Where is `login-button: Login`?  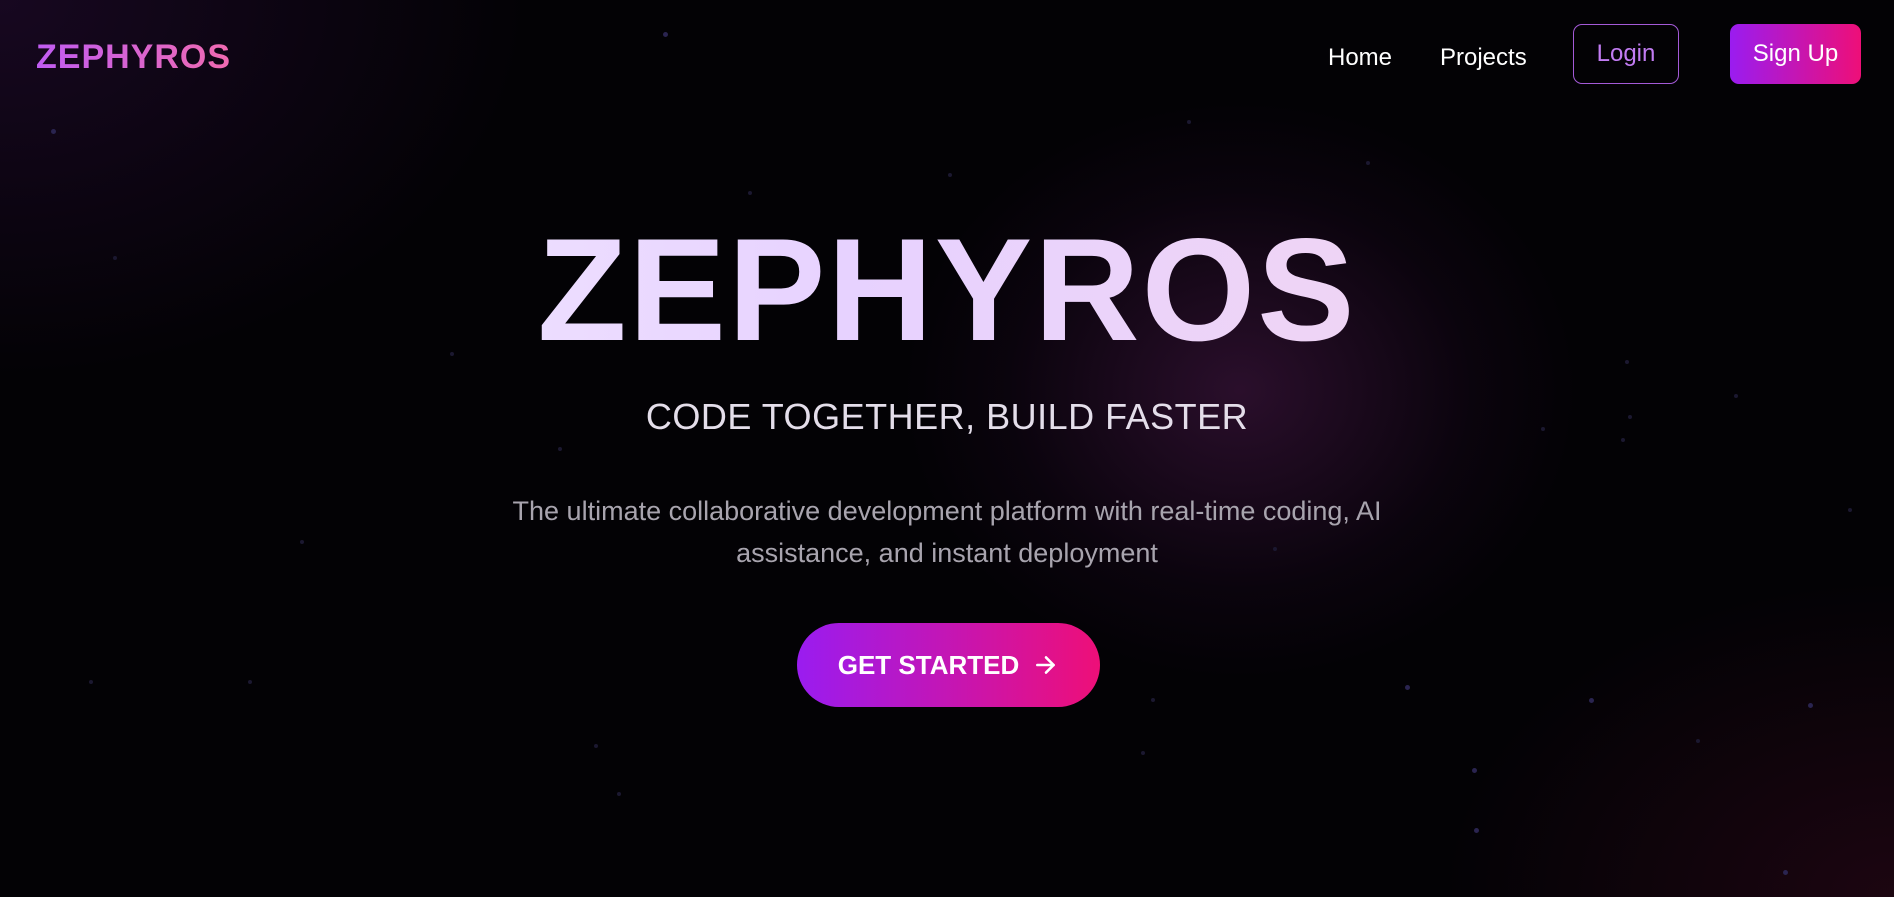
login-button: Login is located at coordinates (1626, 54).